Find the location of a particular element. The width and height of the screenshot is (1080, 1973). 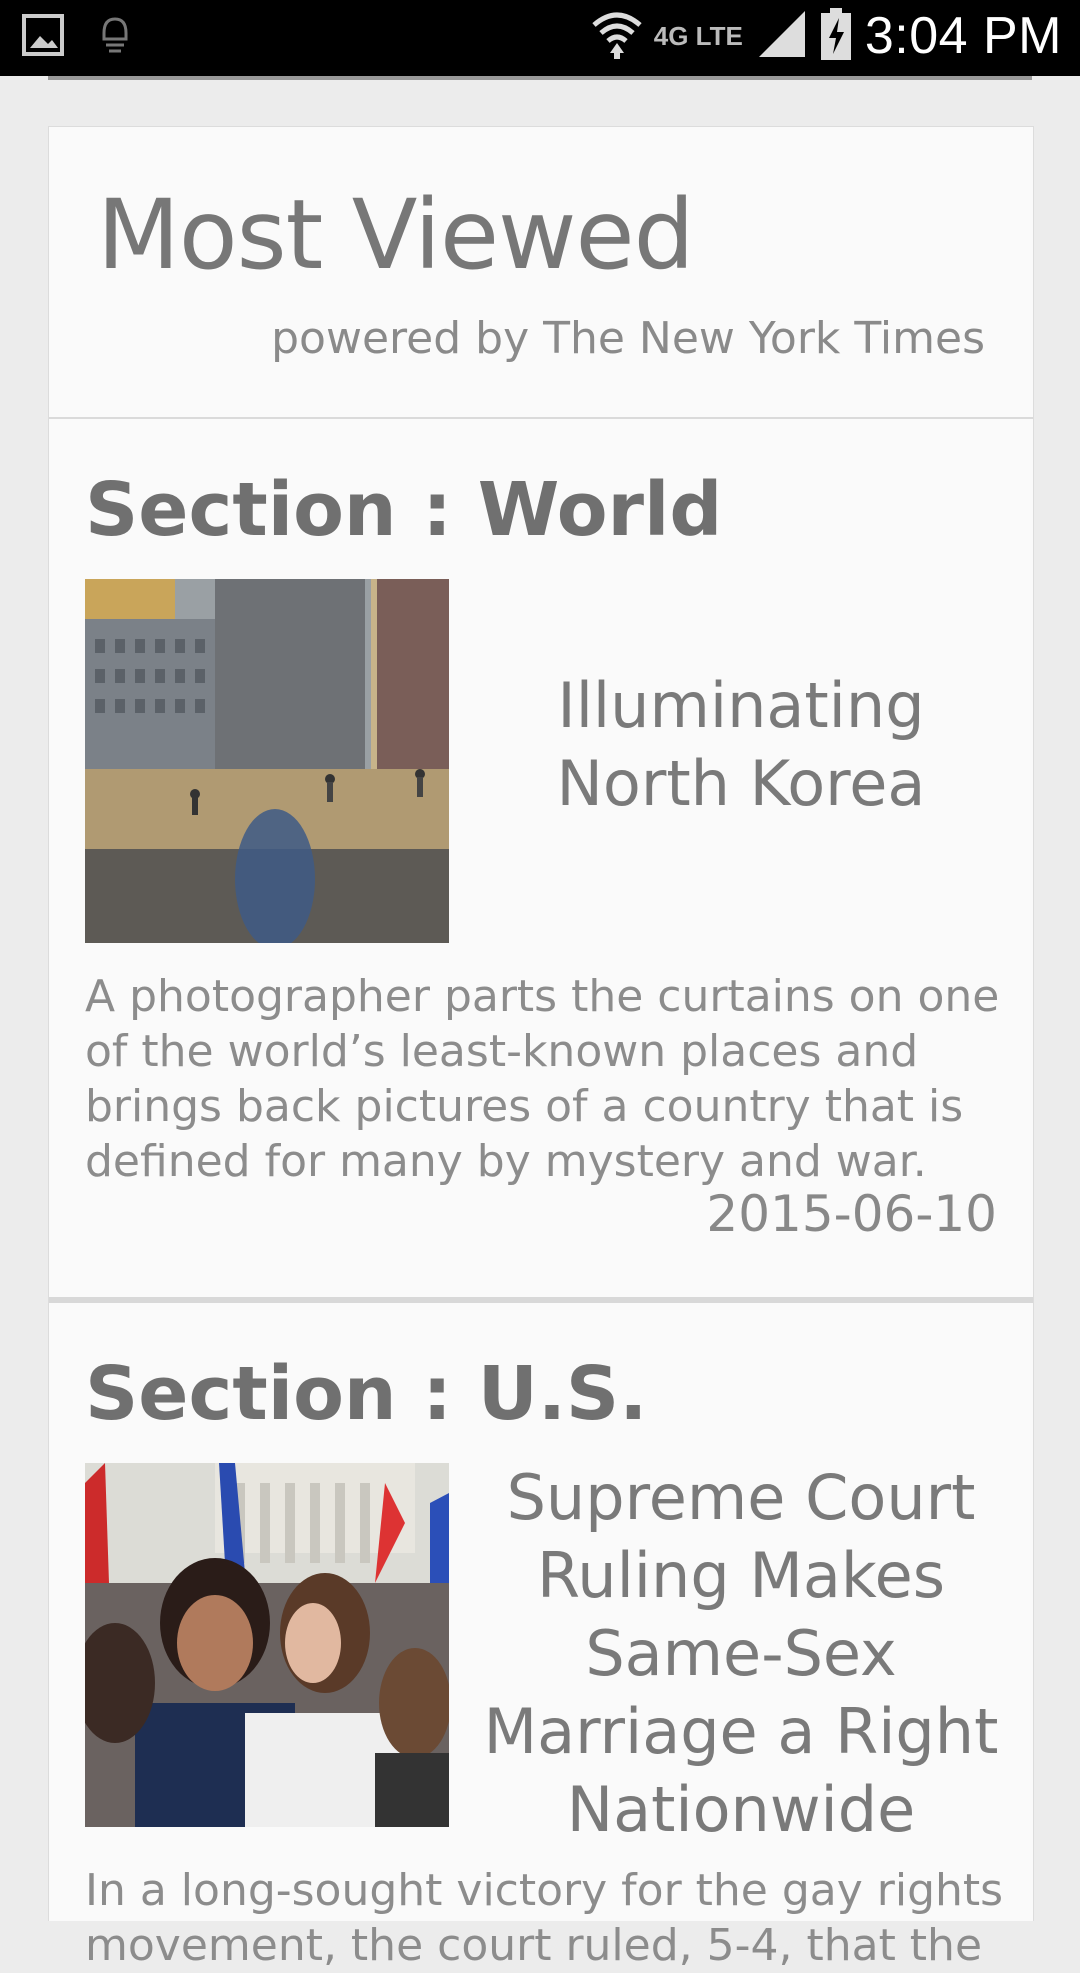

network-type-label: 4G LTE is located at coordinates (698, 35).